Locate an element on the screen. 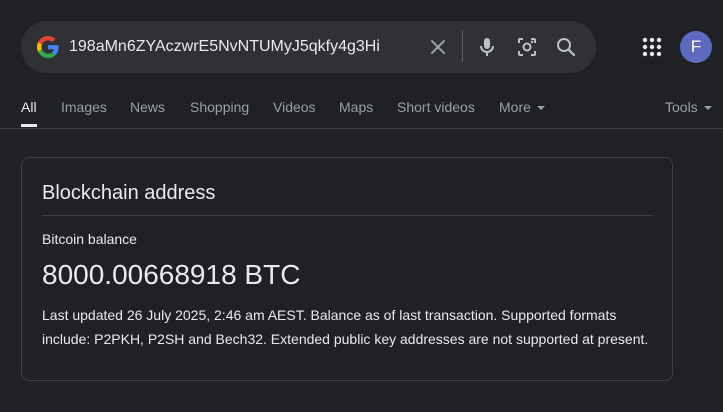 The image size is (723, 412). tools-button: Tools is located at coordinates (688, 107).